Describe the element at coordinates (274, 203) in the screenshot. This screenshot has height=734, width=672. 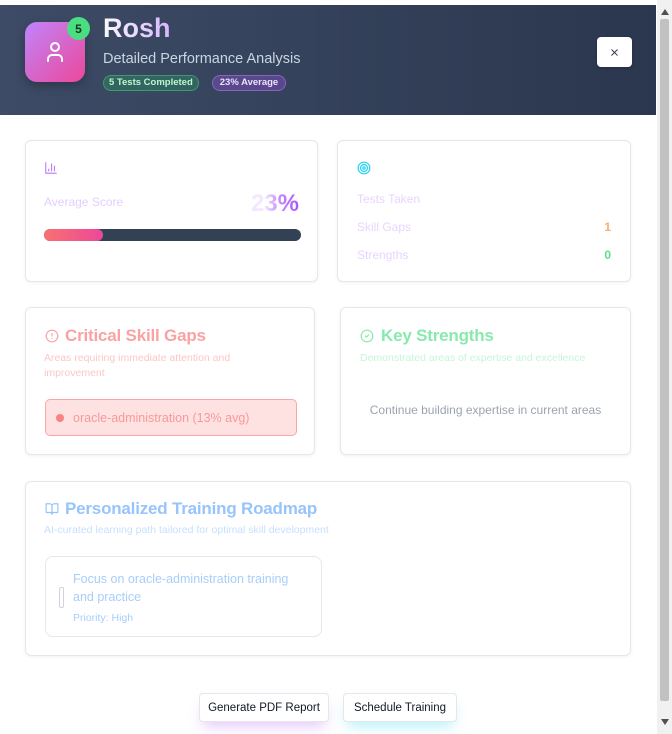
I see `average-score-value: 23%` at that location.